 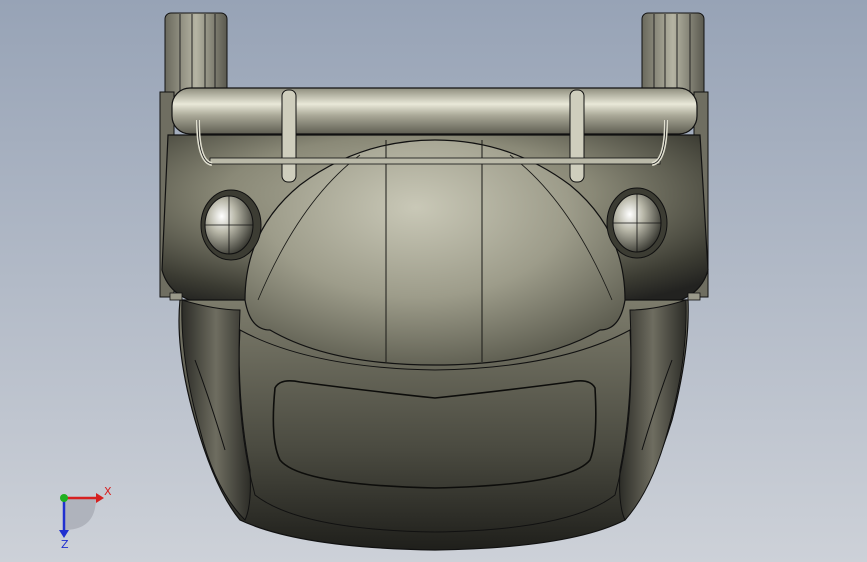 I want to click on x-axis-label: X, so click(x=108, y=491).